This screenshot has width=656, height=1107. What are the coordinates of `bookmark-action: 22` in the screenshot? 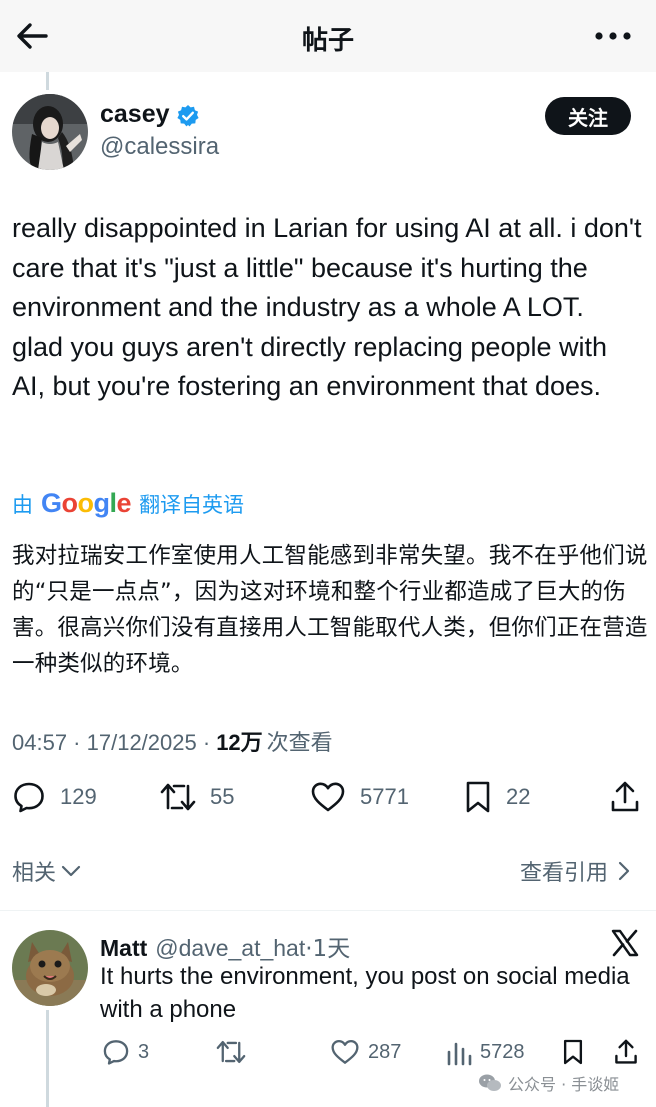 It's located at (497, 797).